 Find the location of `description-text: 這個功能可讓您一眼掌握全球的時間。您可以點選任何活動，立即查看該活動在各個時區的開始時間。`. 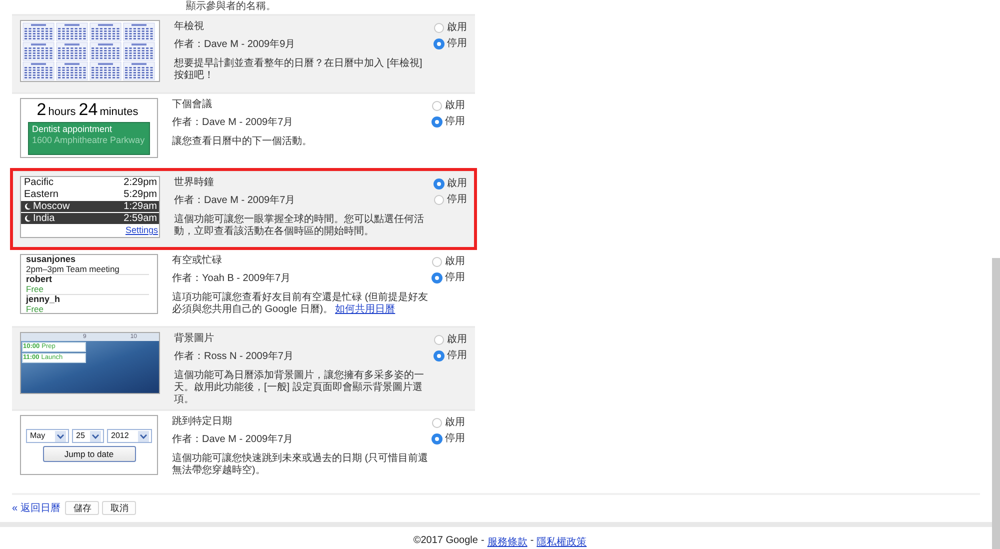

description-text: 這個功能可讓您一眼掌握全球的時間。您可以點選任何活動，立即查看該活動在各個時區的開始時間。 is located at coordinates (299, 226).